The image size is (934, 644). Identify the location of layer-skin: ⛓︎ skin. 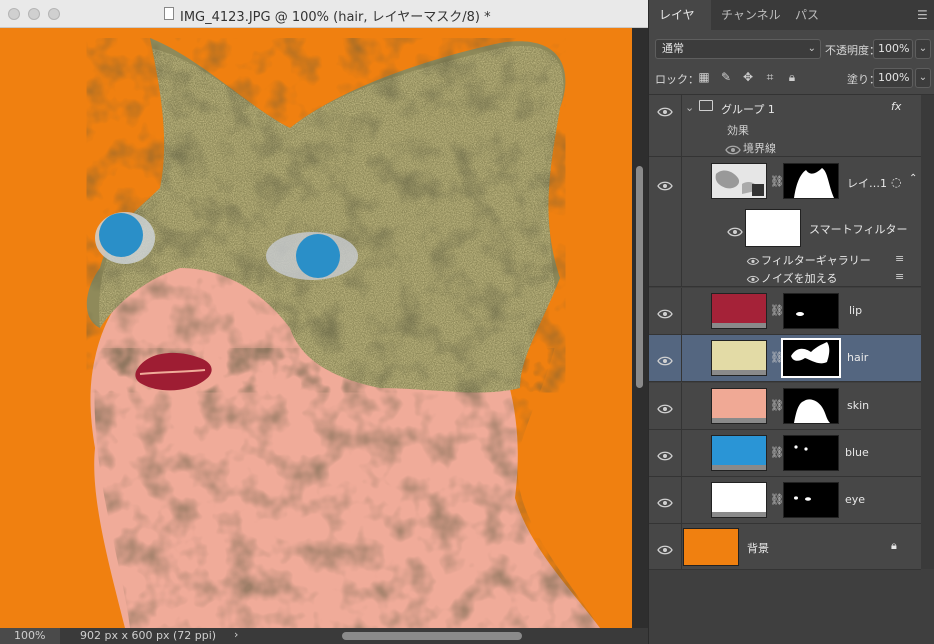
(785, 406).